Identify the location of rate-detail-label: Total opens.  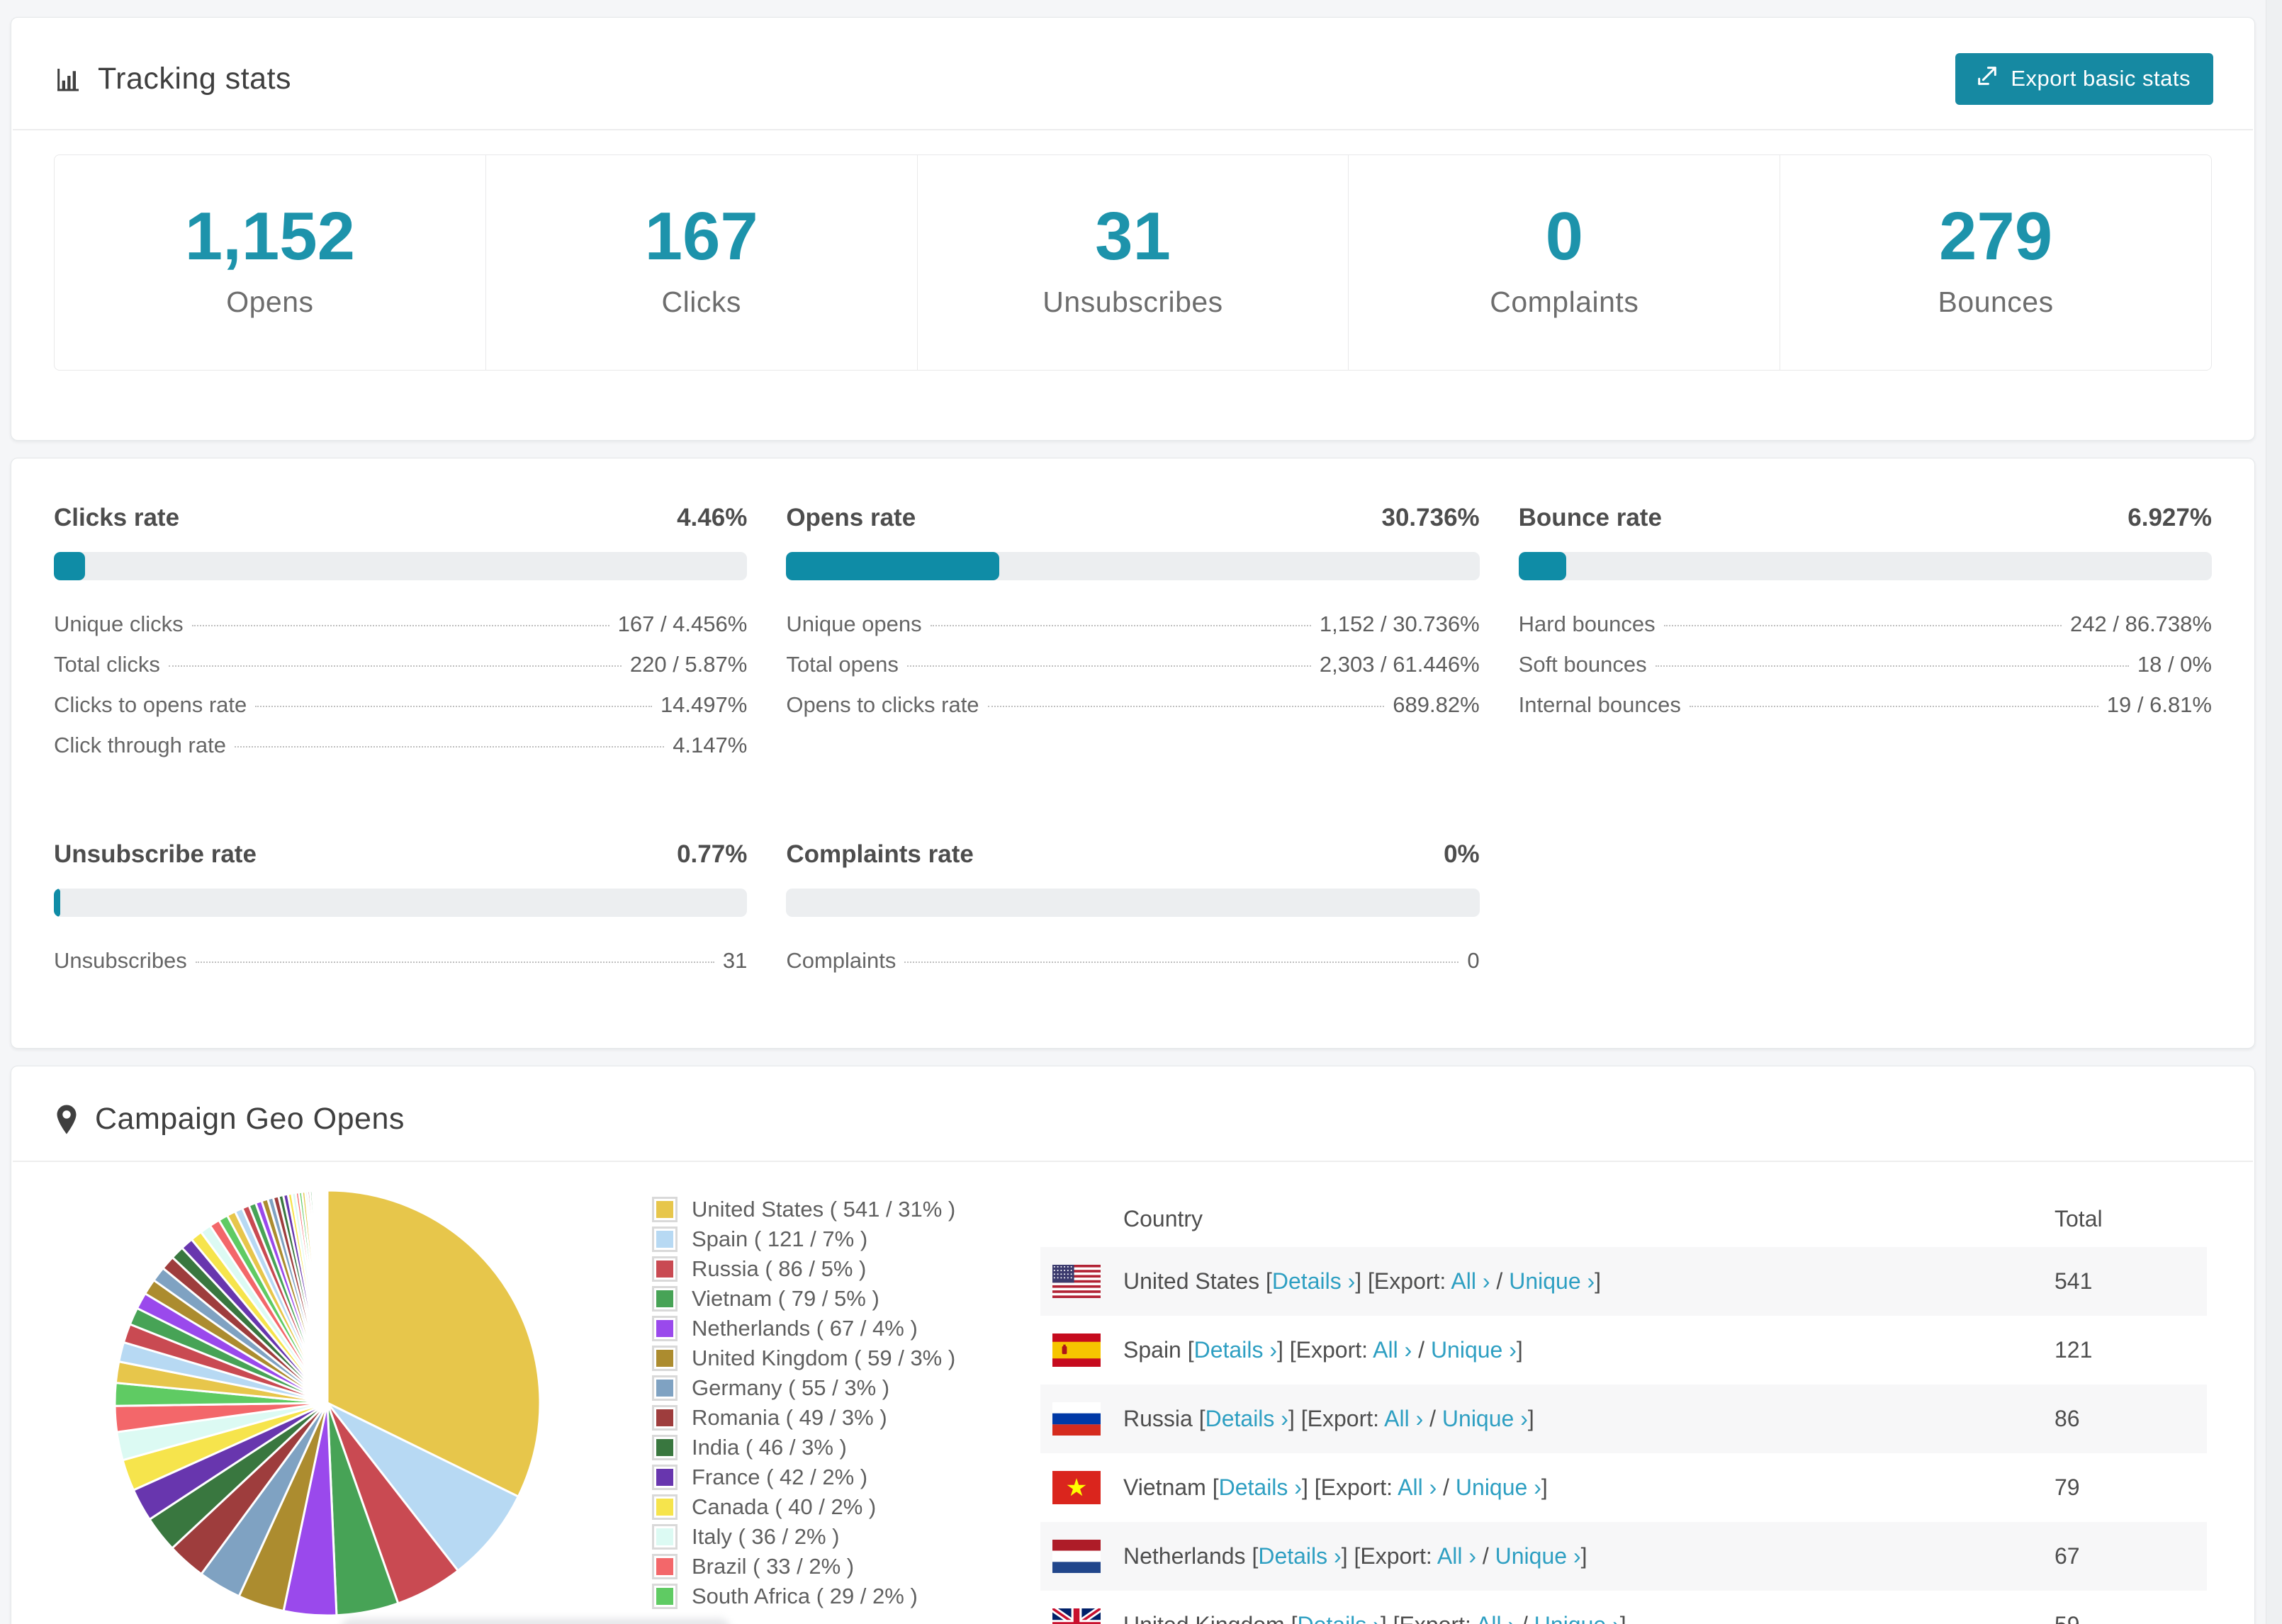
(842, 665).